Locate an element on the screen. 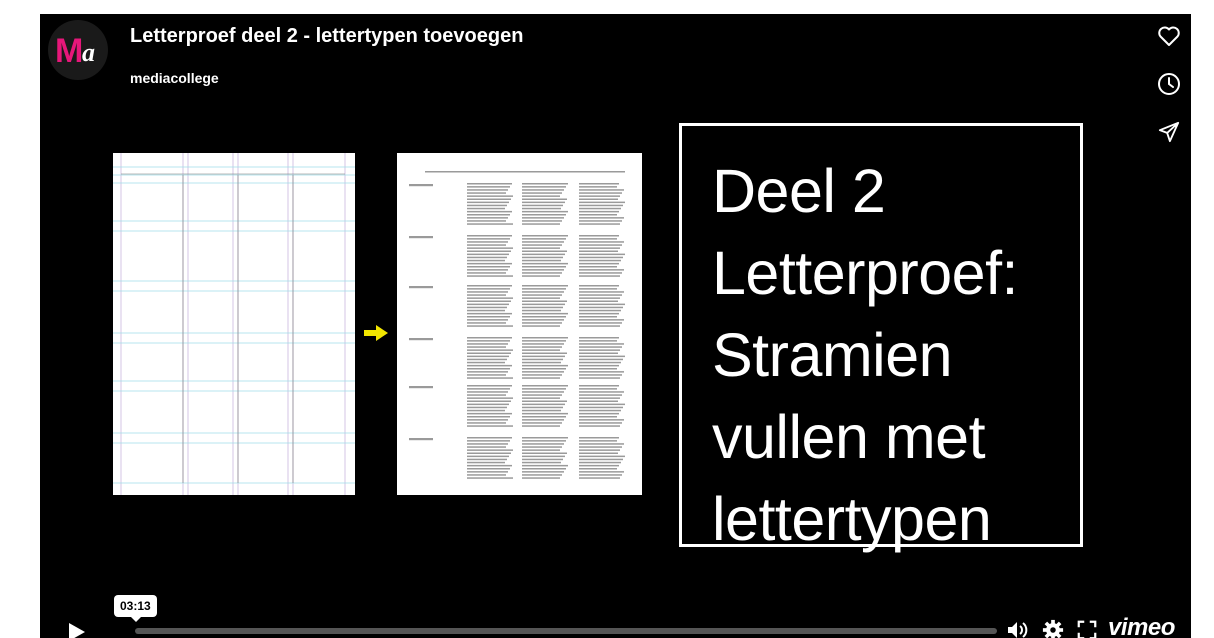  grid-lines is located at coordinates (234, 324).